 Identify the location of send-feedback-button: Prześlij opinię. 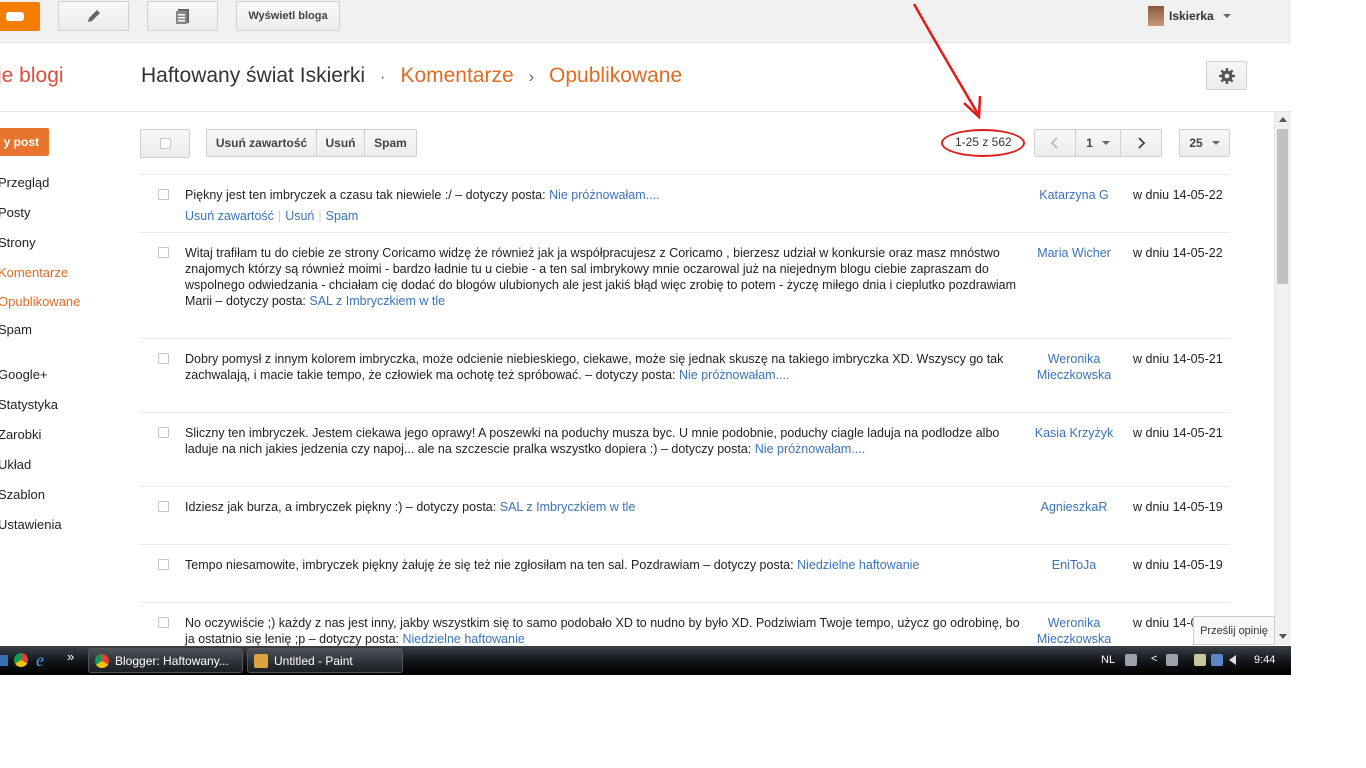
(1234, 630).